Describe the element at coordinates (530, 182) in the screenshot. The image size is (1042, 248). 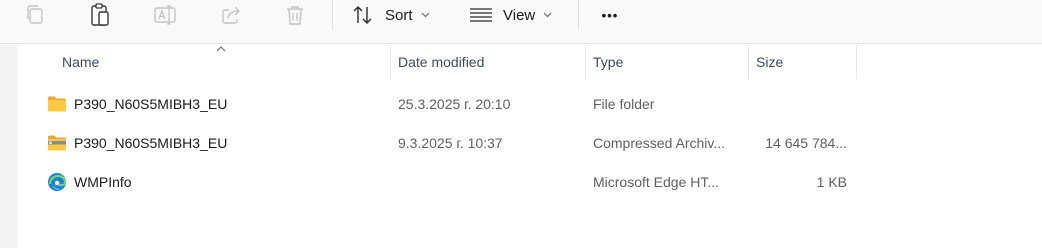
I see `file-row: WMPInfo Microsoft Edge HT... 1 KB` at that location.